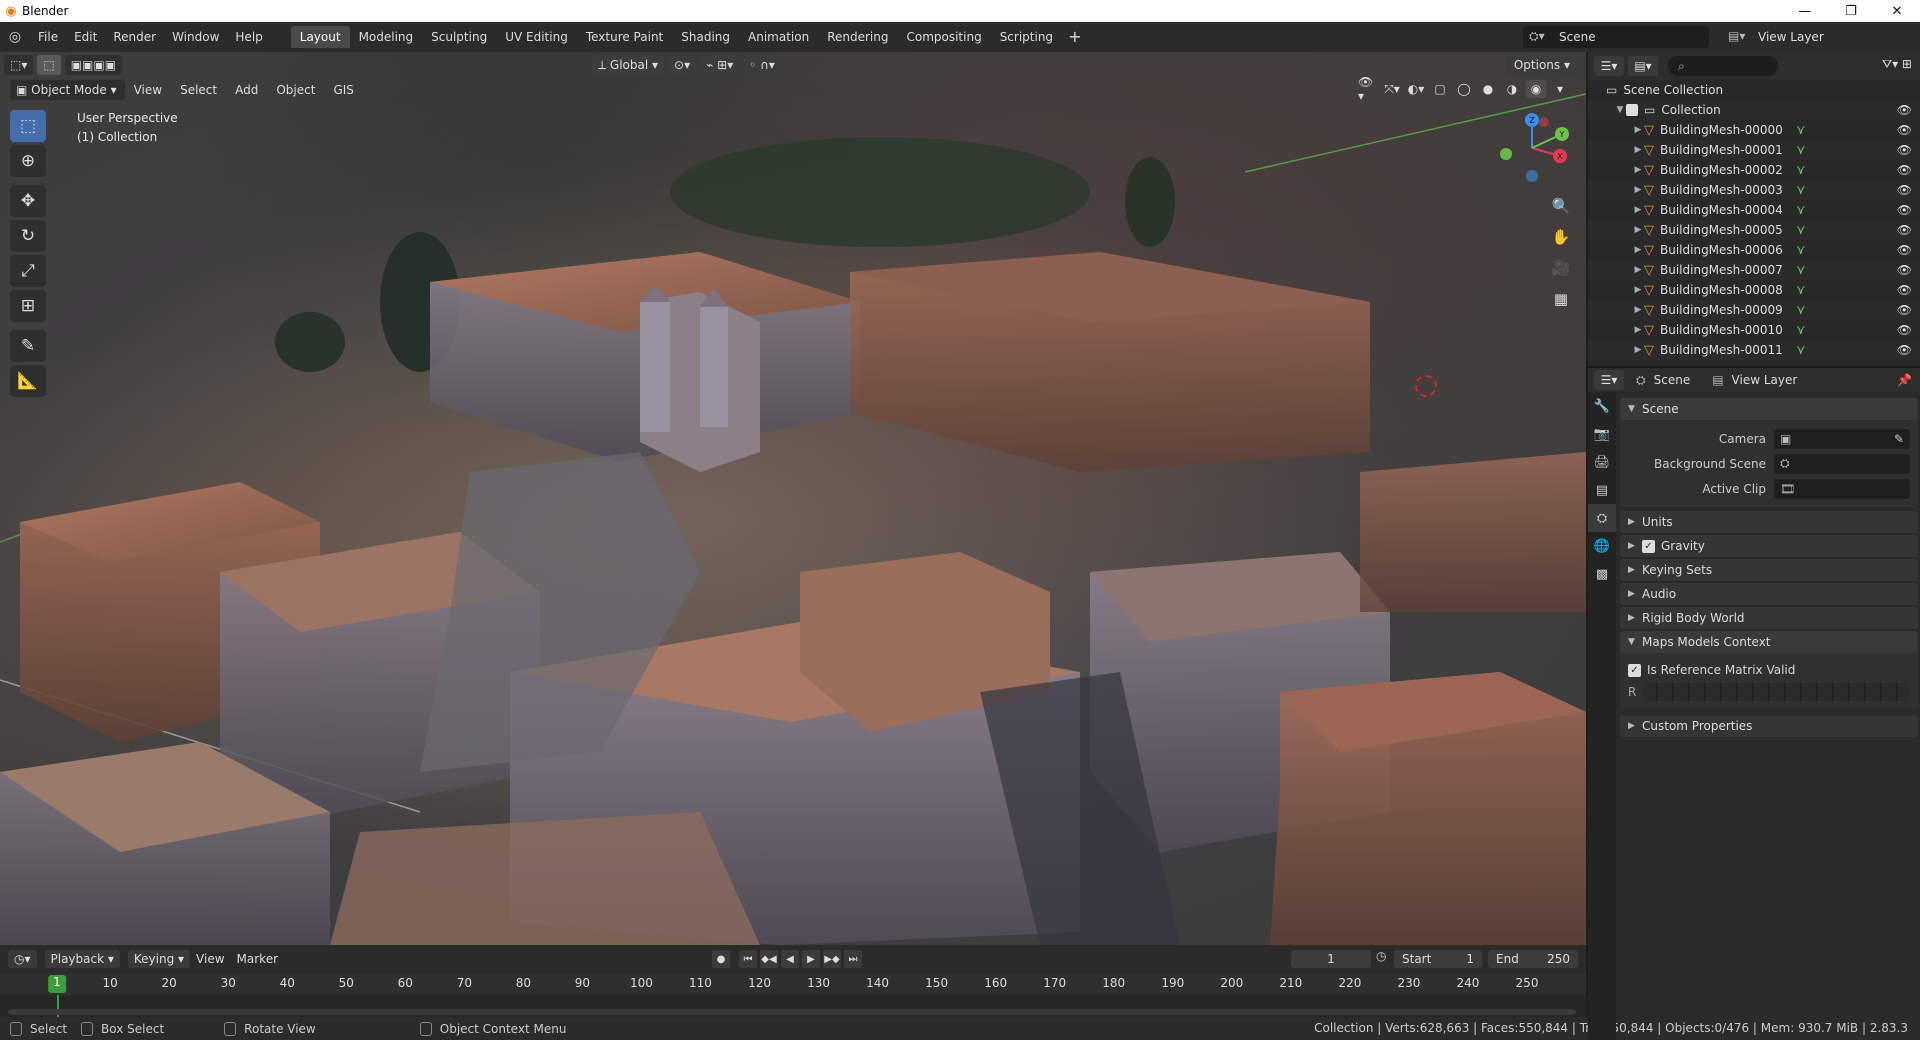 The image size is (1920, 1040). Describe the element at coordinates (15, 37) in the screenshot. I see `blender-menu-icon: ◎` at that location.